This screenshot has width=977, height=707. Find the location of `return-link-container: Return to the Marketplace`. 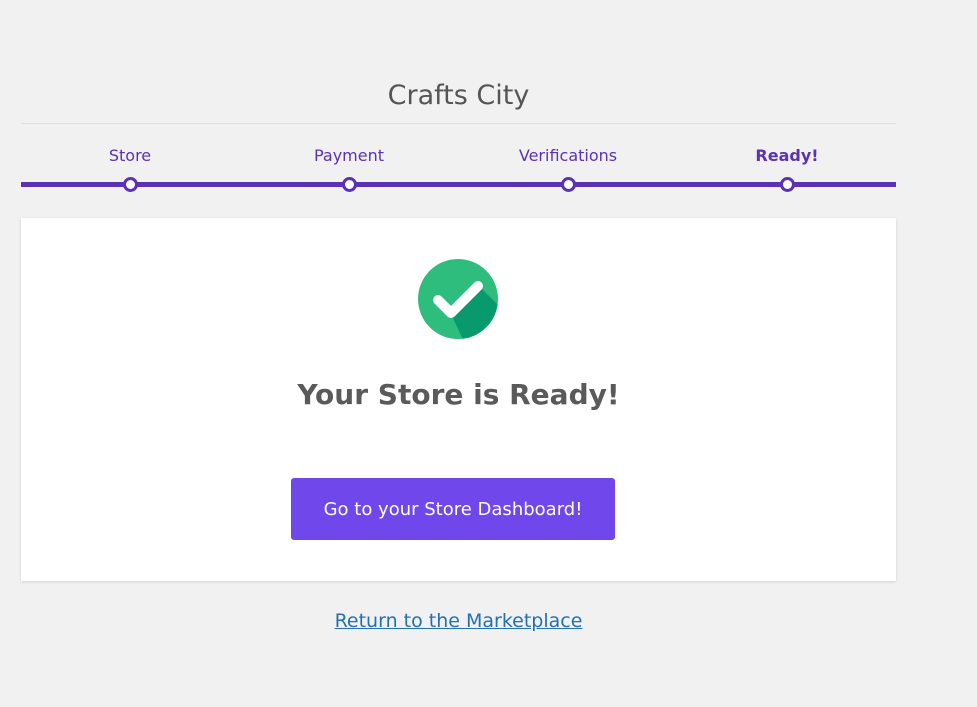

return-link-container: Return to the Marketplace is located at coordinates (458, 621).